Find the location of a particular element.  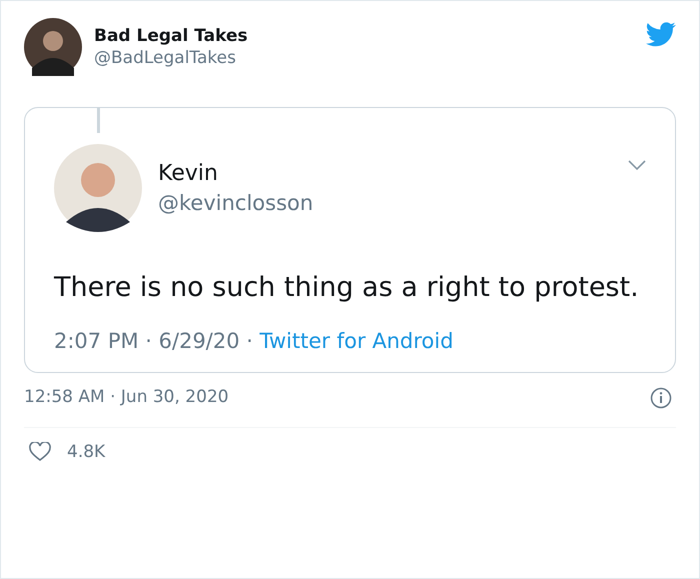

tweet-timestamp: 12:58 AM · Jun 30, 2020 is located at coordinates (126, 397).